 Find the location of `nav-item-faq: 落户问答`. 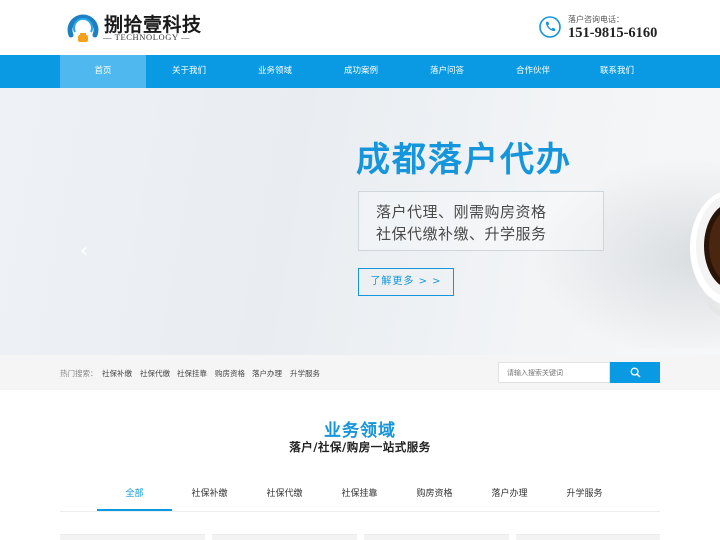

nav-item-faq: 落户问答 is located at coordinates (447, 71).